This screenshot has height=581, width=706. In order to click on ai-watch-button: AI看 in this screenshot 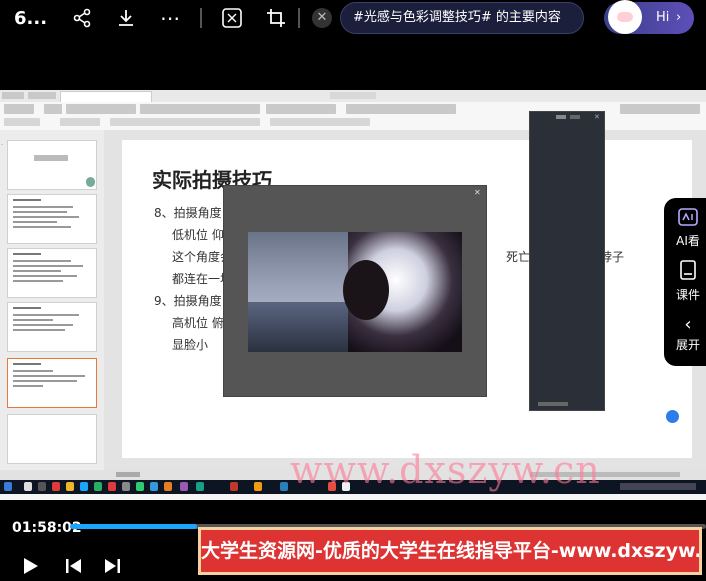, I will do `click(685, 228)`.